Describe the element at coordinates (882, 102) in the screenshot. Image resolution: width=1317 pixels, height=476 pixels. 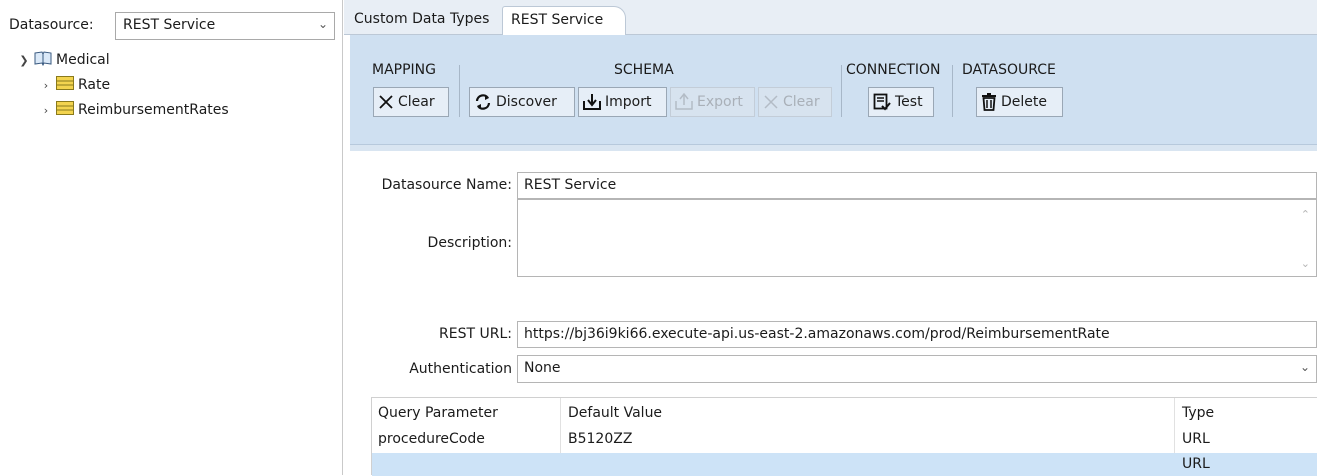
I see `checklist-icon` at that location.